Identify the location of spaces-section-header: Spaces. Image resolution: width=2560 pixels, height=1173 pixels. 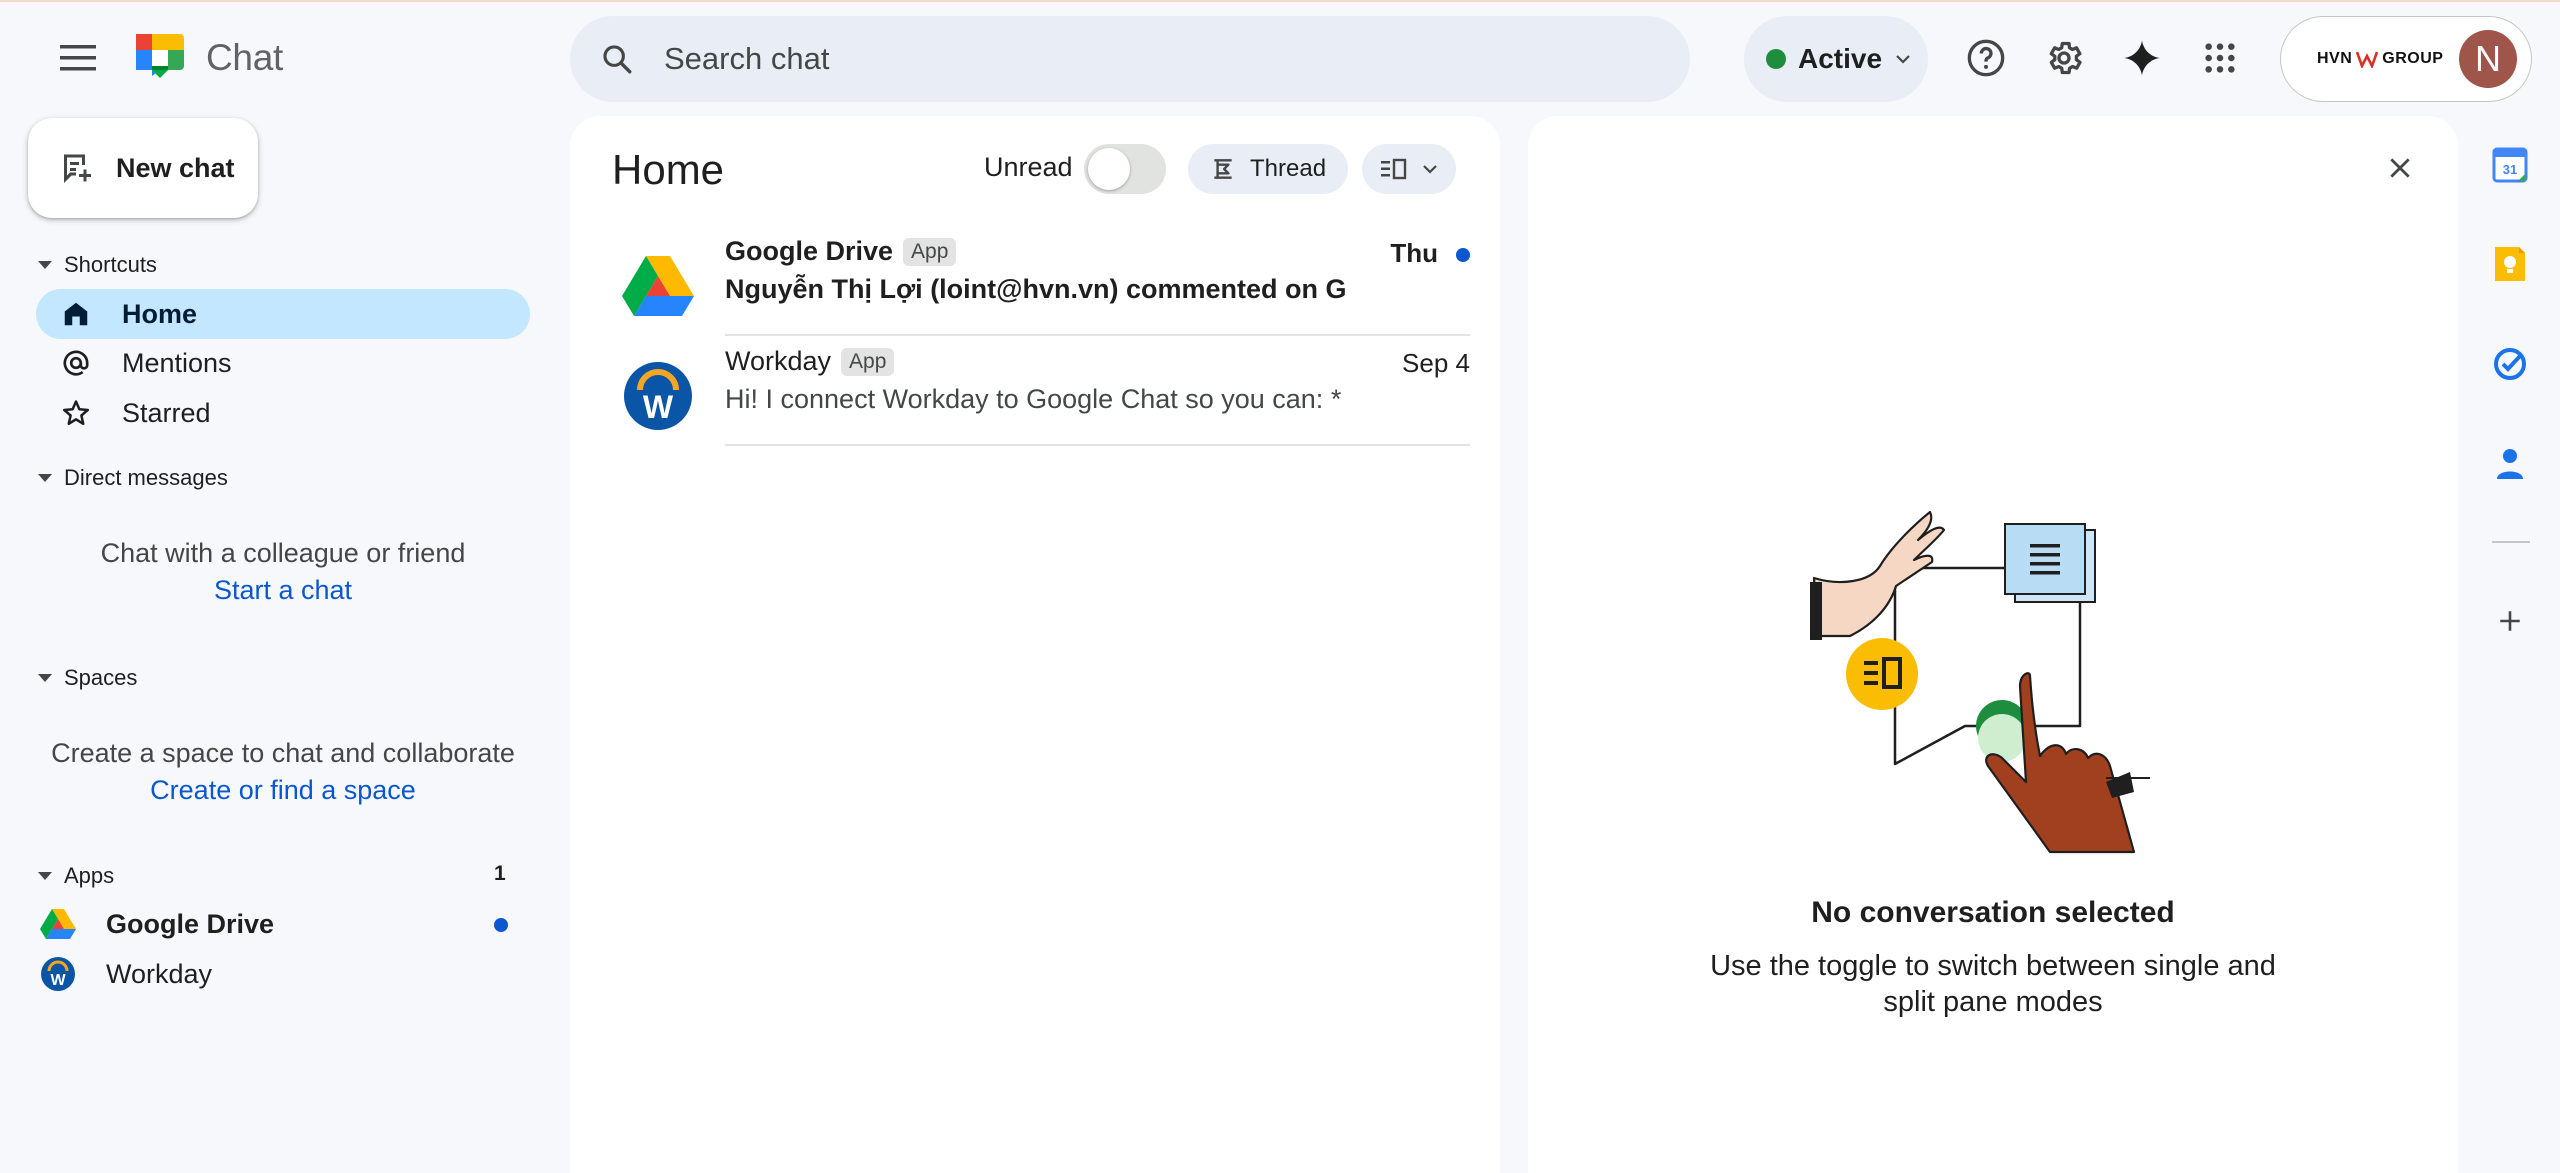
(87, 678).